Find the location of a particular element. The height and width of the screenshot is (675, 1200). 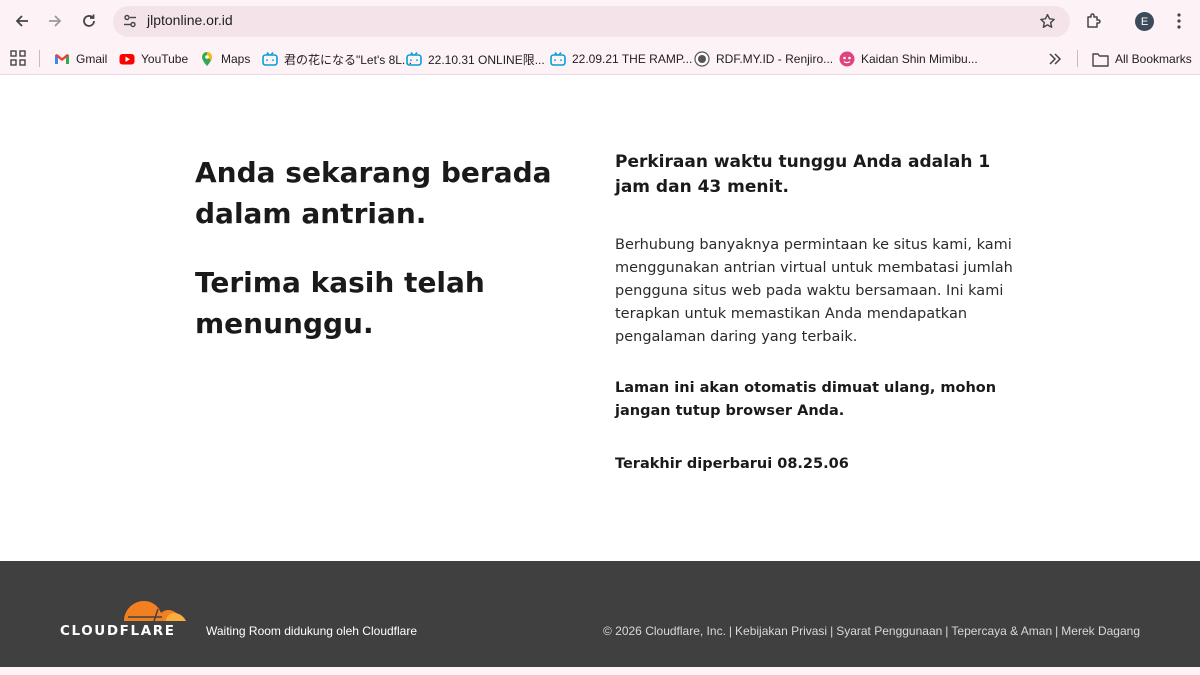

bookmark-youtube: YouTube is located at coordinates (153, 59).